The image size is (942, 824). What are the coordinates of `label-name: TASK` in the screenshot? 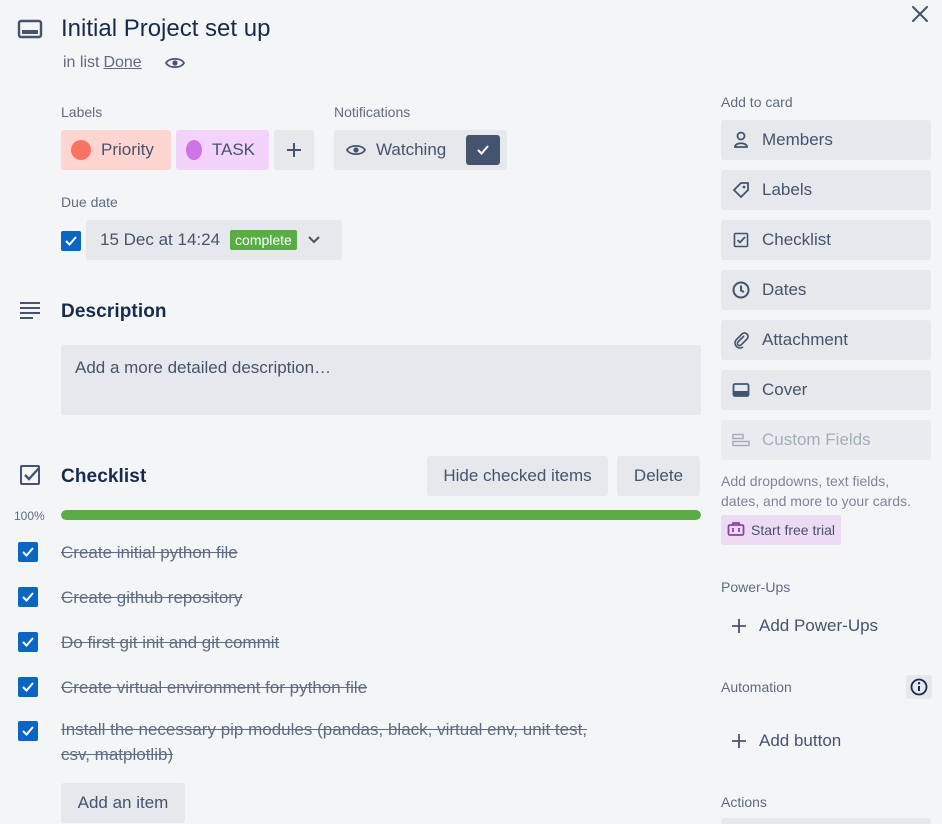 It's located at (233, 149).